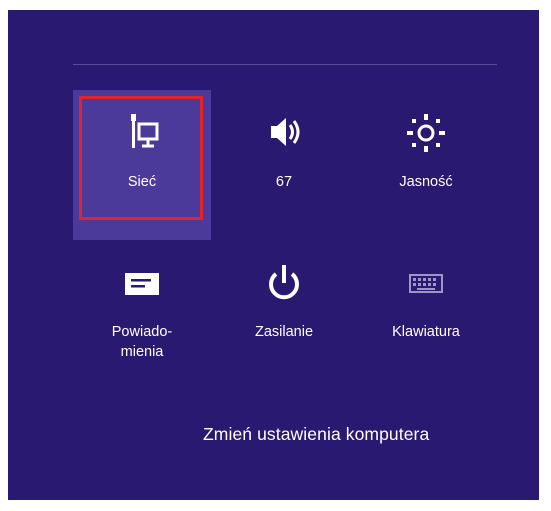  I want to click on volume-icon, so click(284, 133).